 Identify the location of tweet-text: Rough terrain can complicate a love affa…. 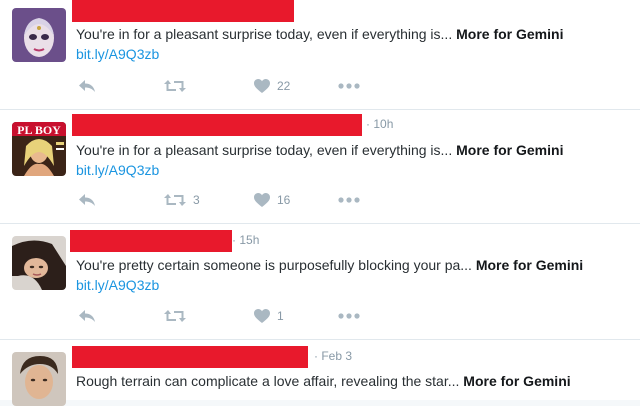
(351, 381).